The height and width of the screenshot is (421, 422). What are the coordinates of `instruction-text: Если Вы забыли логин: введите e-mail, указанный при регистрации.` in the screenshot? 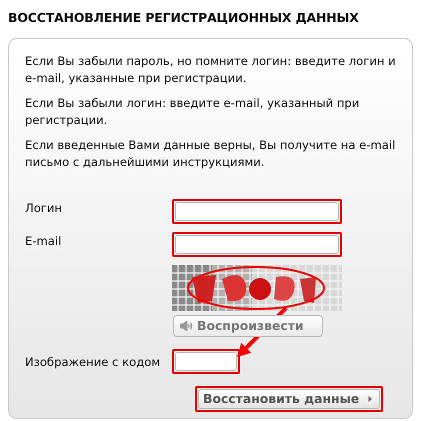 It's located at (192, 112).